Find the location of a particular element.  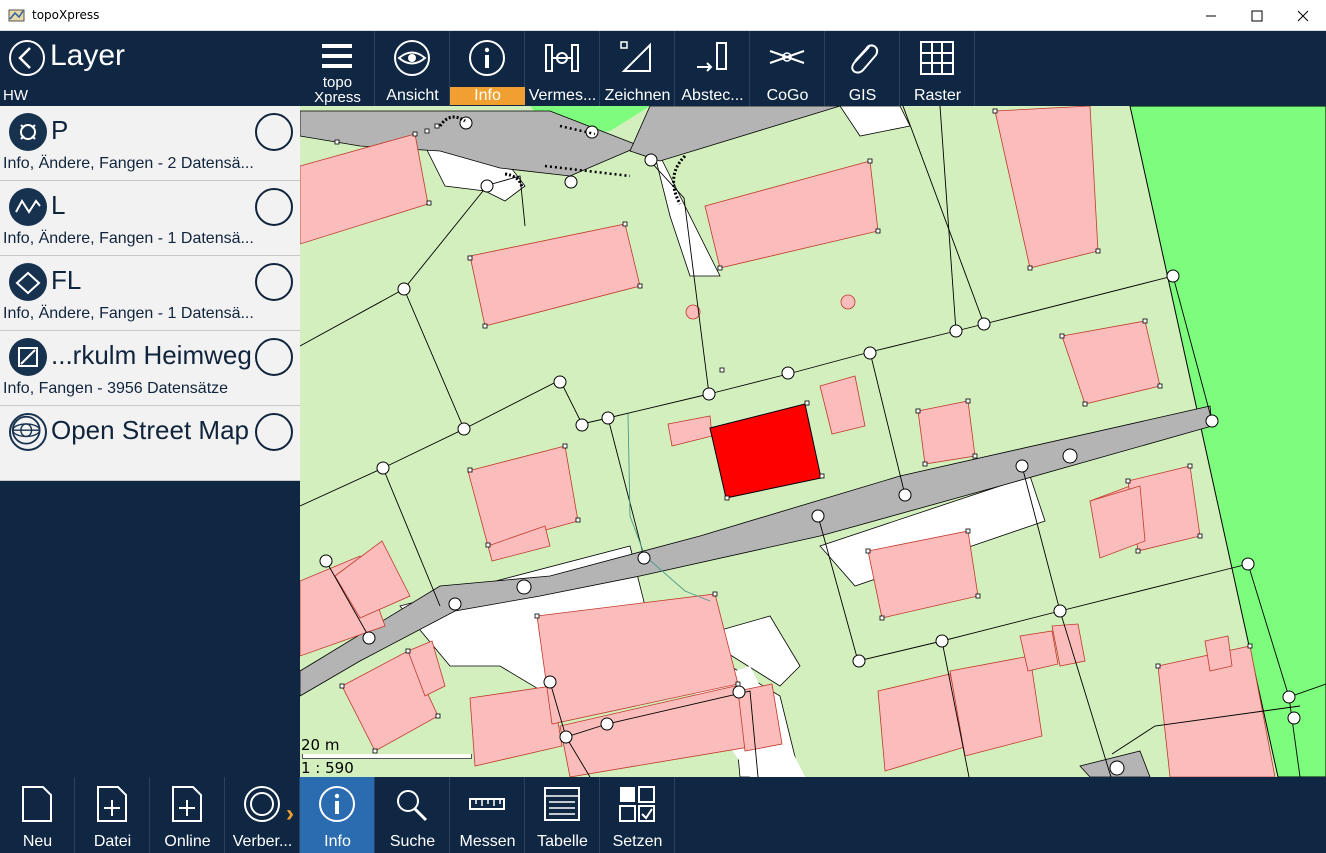

layer-desc: Info, Fangen - 3956 Datensätze is located at coordinates (116, 388).